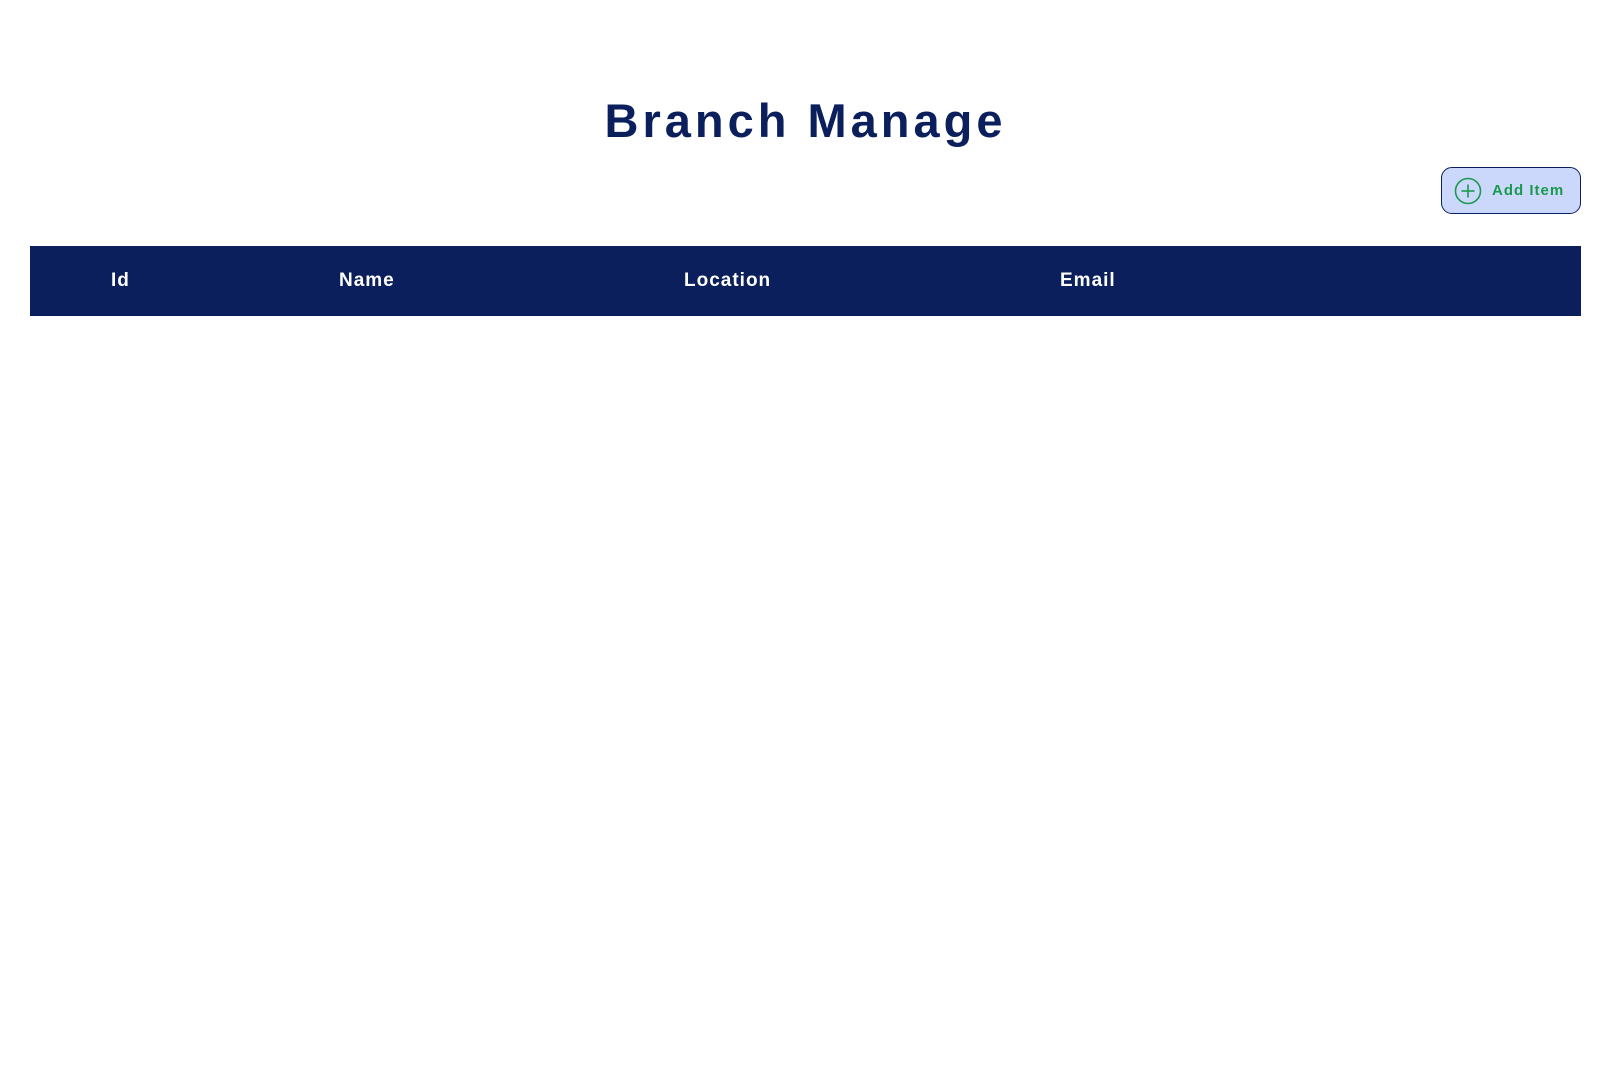 The image size is (1611, 1082). I want to click on column-header-name-label: Name, so click(367, 280).